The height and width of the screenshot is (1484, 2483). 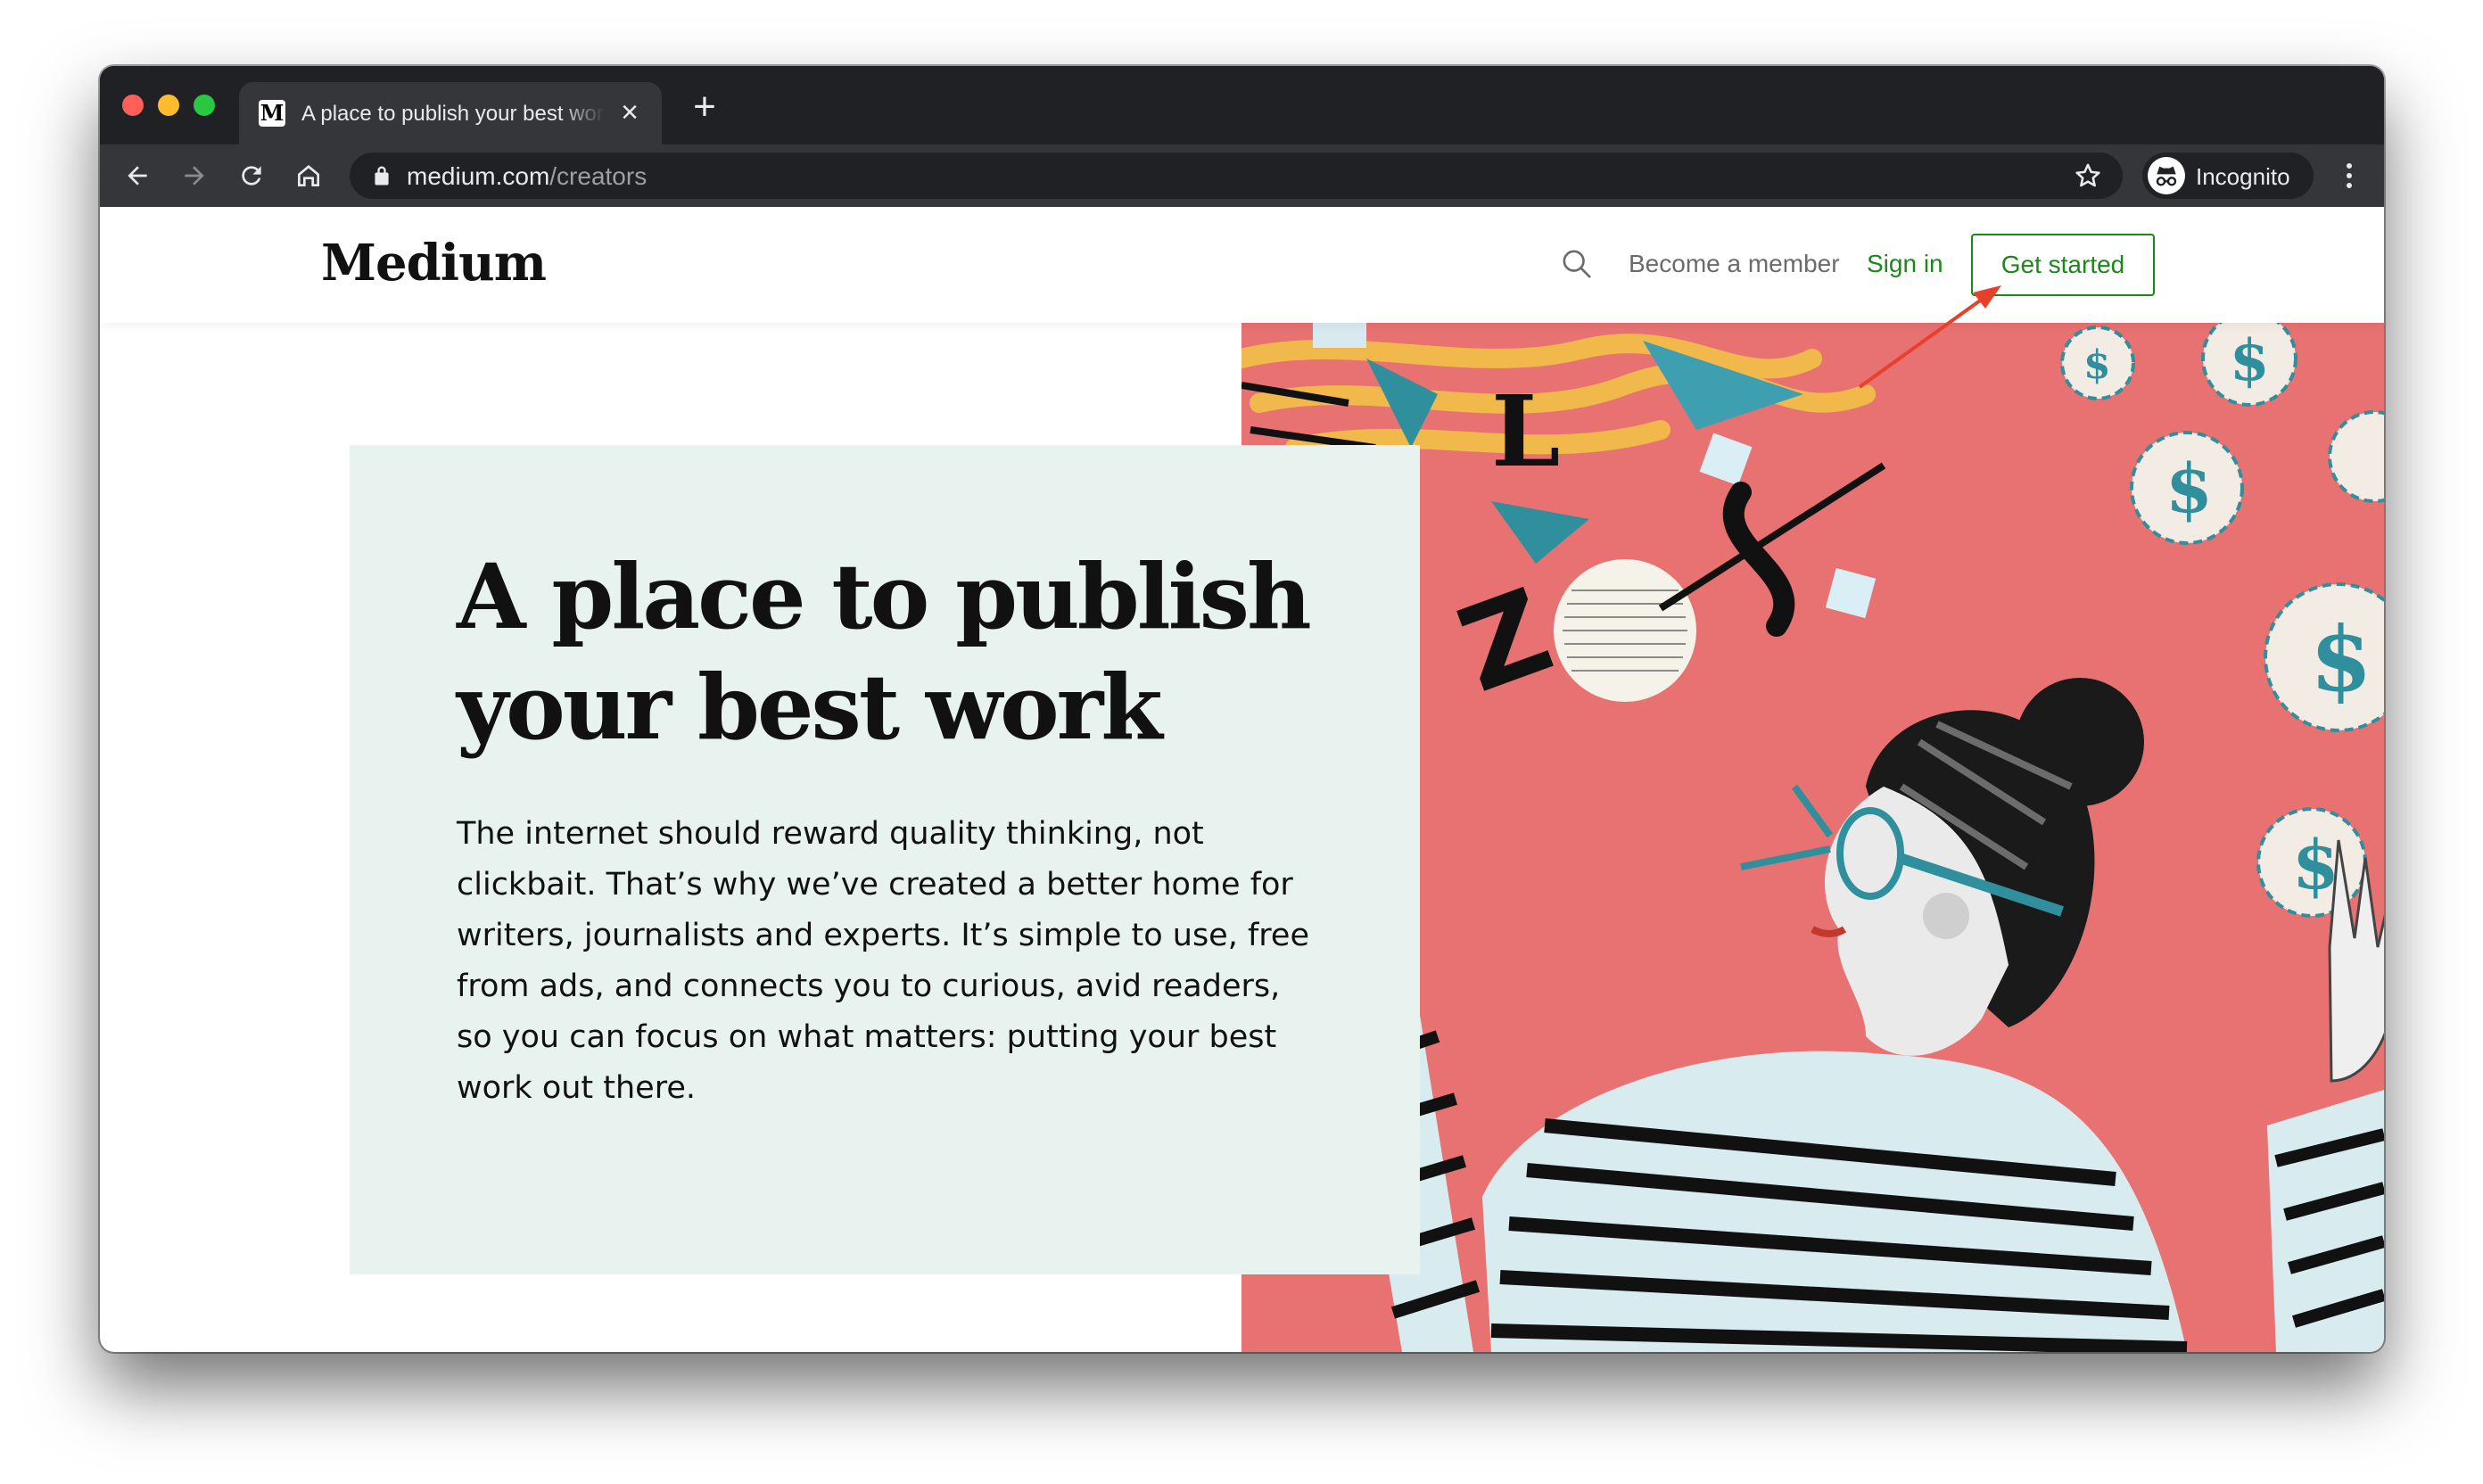 What do you see at coordinates (2243, 177) in the screenshot?
I see `incognito-label: Incognito` at bounding box center [2243, 177].